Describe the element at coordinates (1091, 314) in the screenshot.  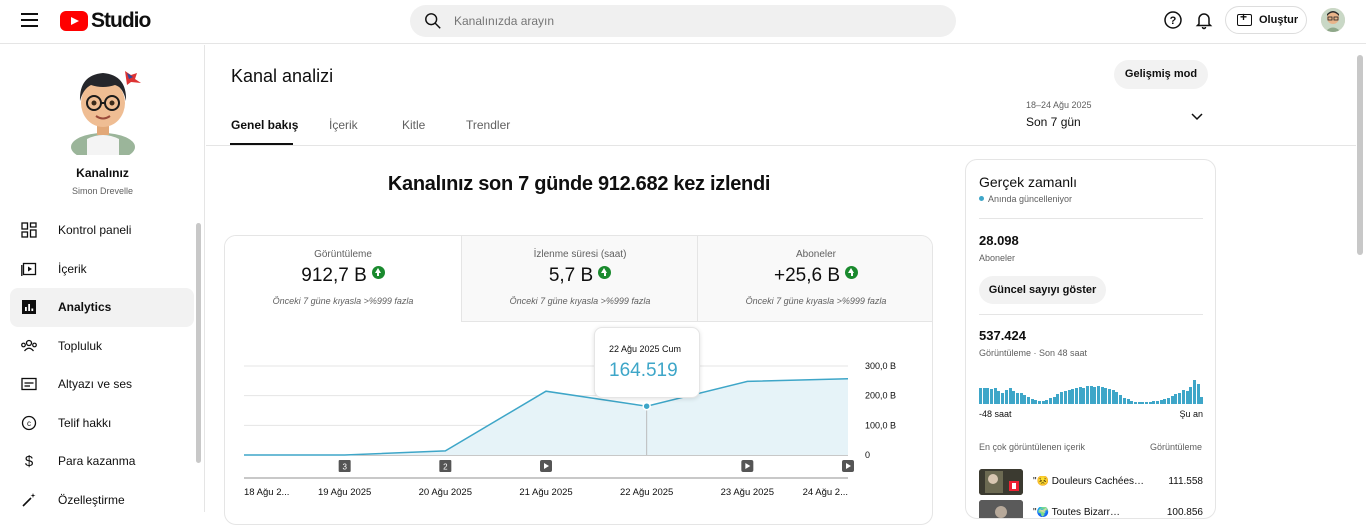
I see `divider` at that location.